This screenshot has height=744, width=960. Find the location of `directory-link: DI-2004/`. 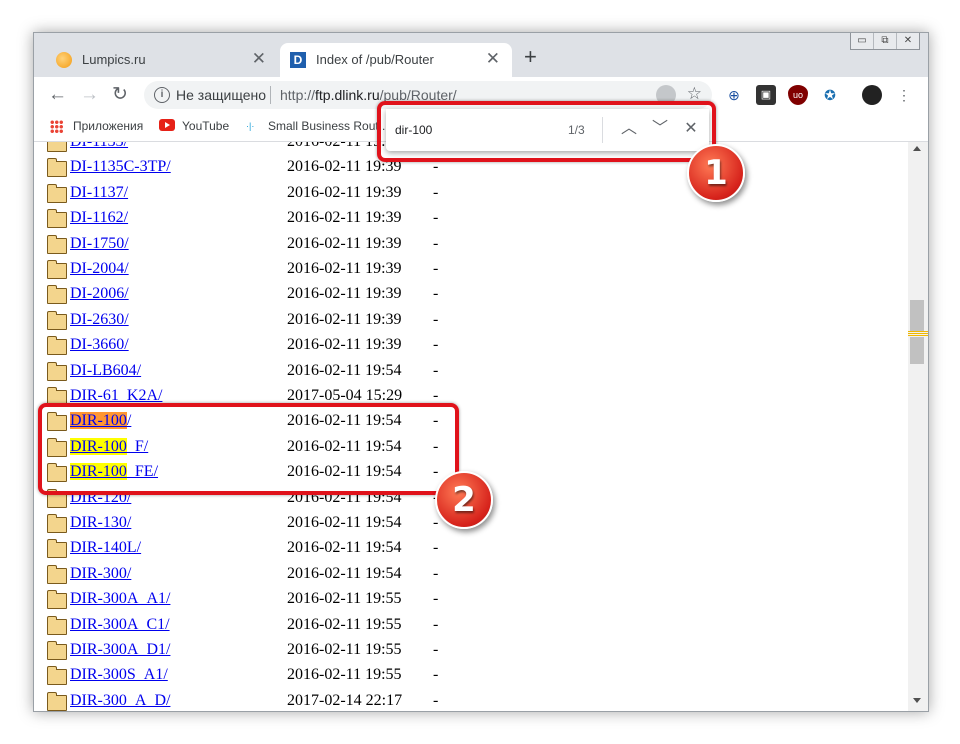

directory-link: DI-2004/ is located at coordinates (99, 269).